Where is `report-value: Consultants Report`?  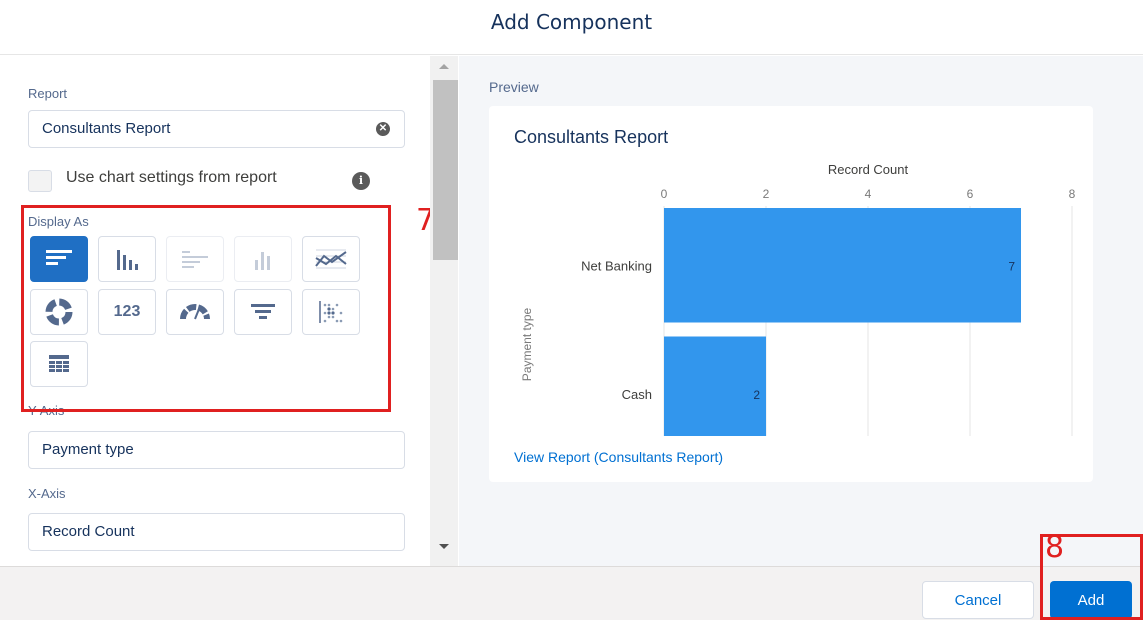
report-value: Consultants Report is located at coordinates (106, 128).